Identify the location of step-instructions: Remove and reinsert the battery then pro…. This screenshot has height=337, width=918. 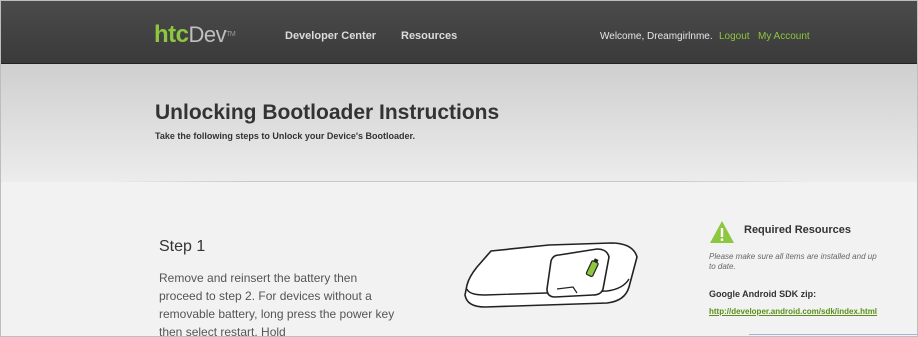
(277, 304).